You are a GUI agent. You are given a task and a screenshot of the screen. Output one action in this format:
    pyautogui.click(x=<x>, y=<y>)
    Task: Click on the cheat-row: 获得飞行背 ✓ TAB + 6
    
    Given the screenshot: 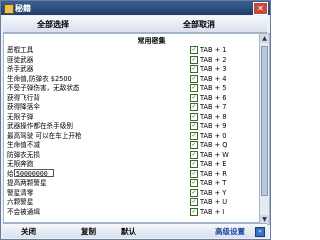 What is the action you would take?
    pyautogui.click(x=131, y=97)
    